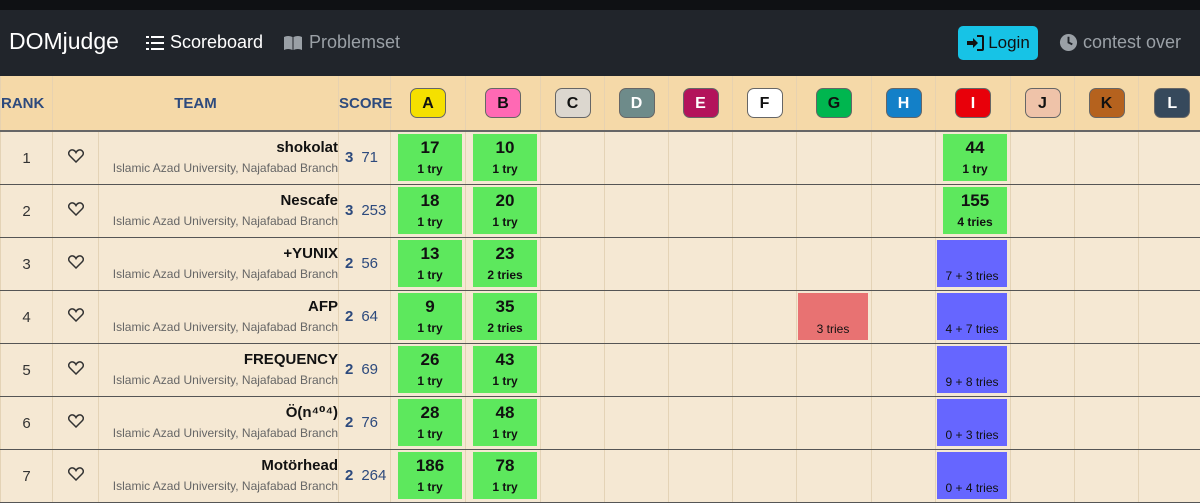  I want to click on result-solved: 441 try, so click(975, 157).